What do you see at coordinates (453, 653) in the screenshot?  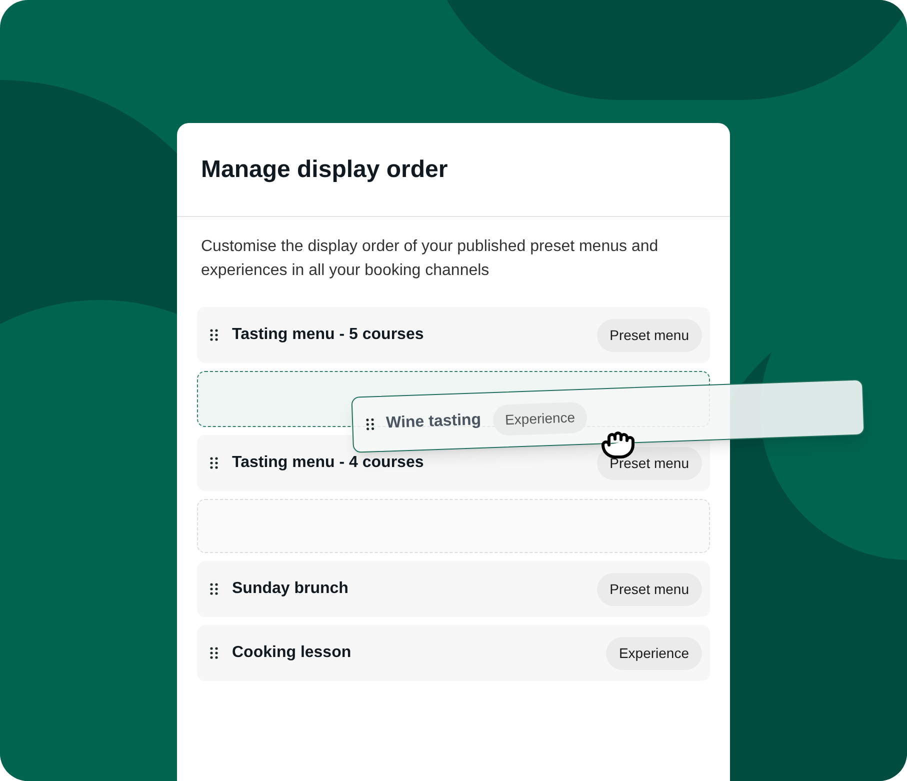 I see `list-item: Cooking lesson Experience` at bounding box center [453, 653].